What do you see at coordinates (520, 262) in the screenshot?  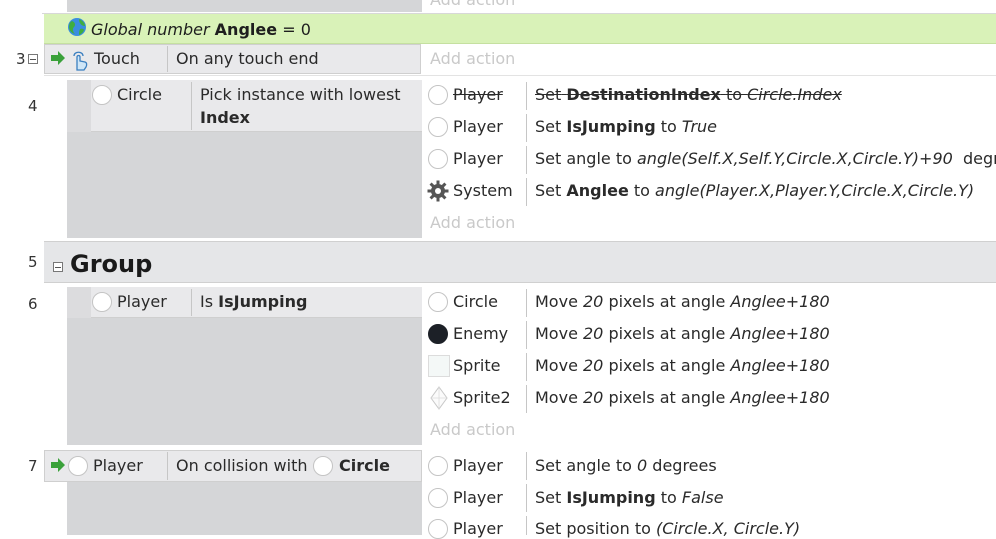 I see `group-header` at bounding box center [520, 262].